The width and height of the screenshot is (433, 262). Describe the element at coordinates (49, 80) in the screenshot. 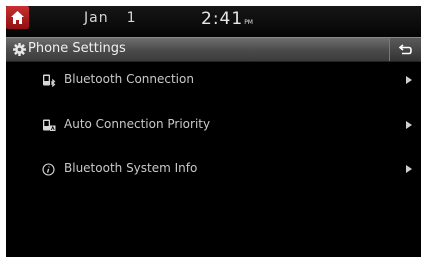

I see `bluetooth-phone-icon` at that location.